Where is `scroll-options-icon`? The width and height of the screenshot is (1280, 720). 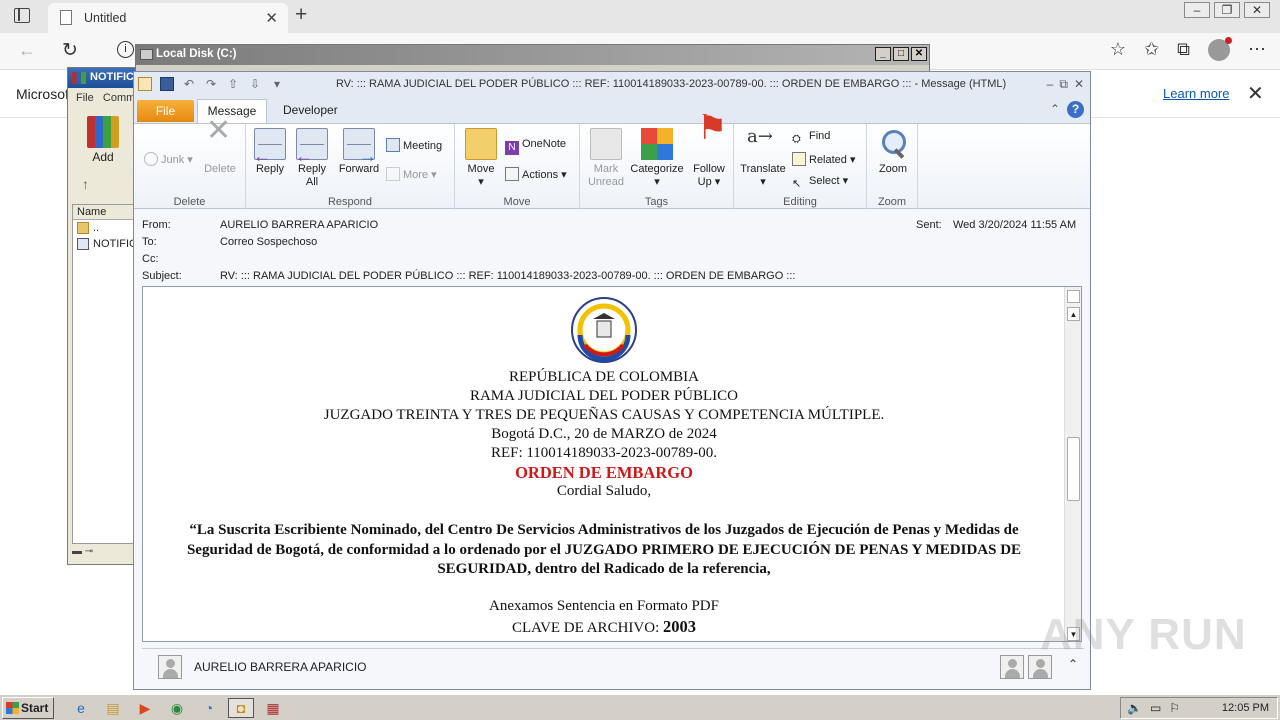 scroll-options-icon is located at coordinates (1073, 296).